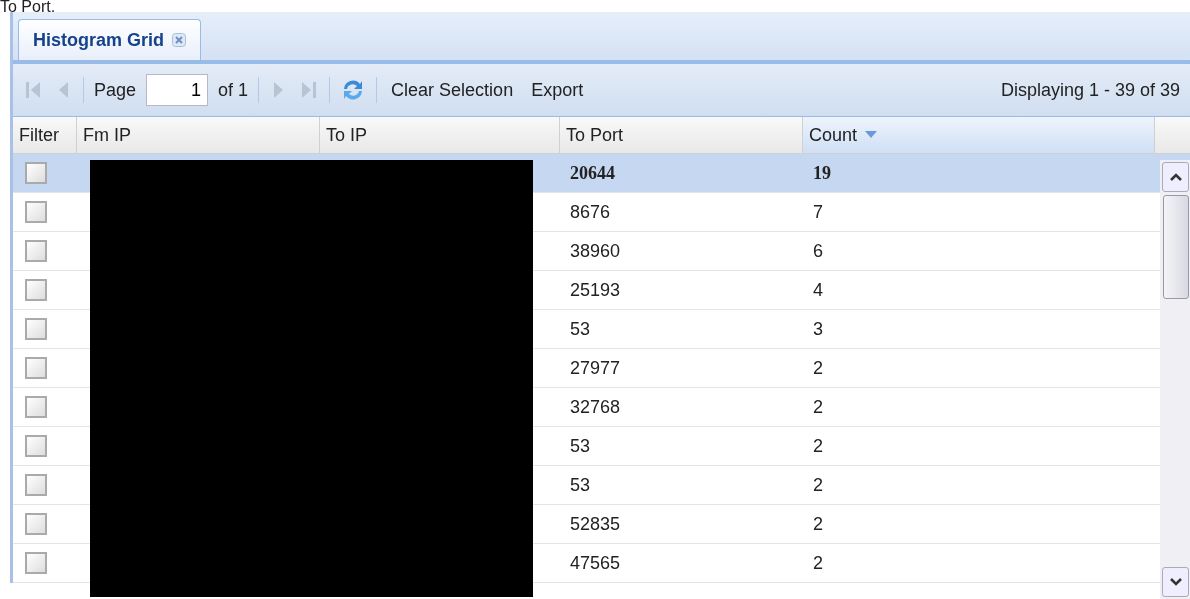  I want to click on close-icon, so click(179, 40).